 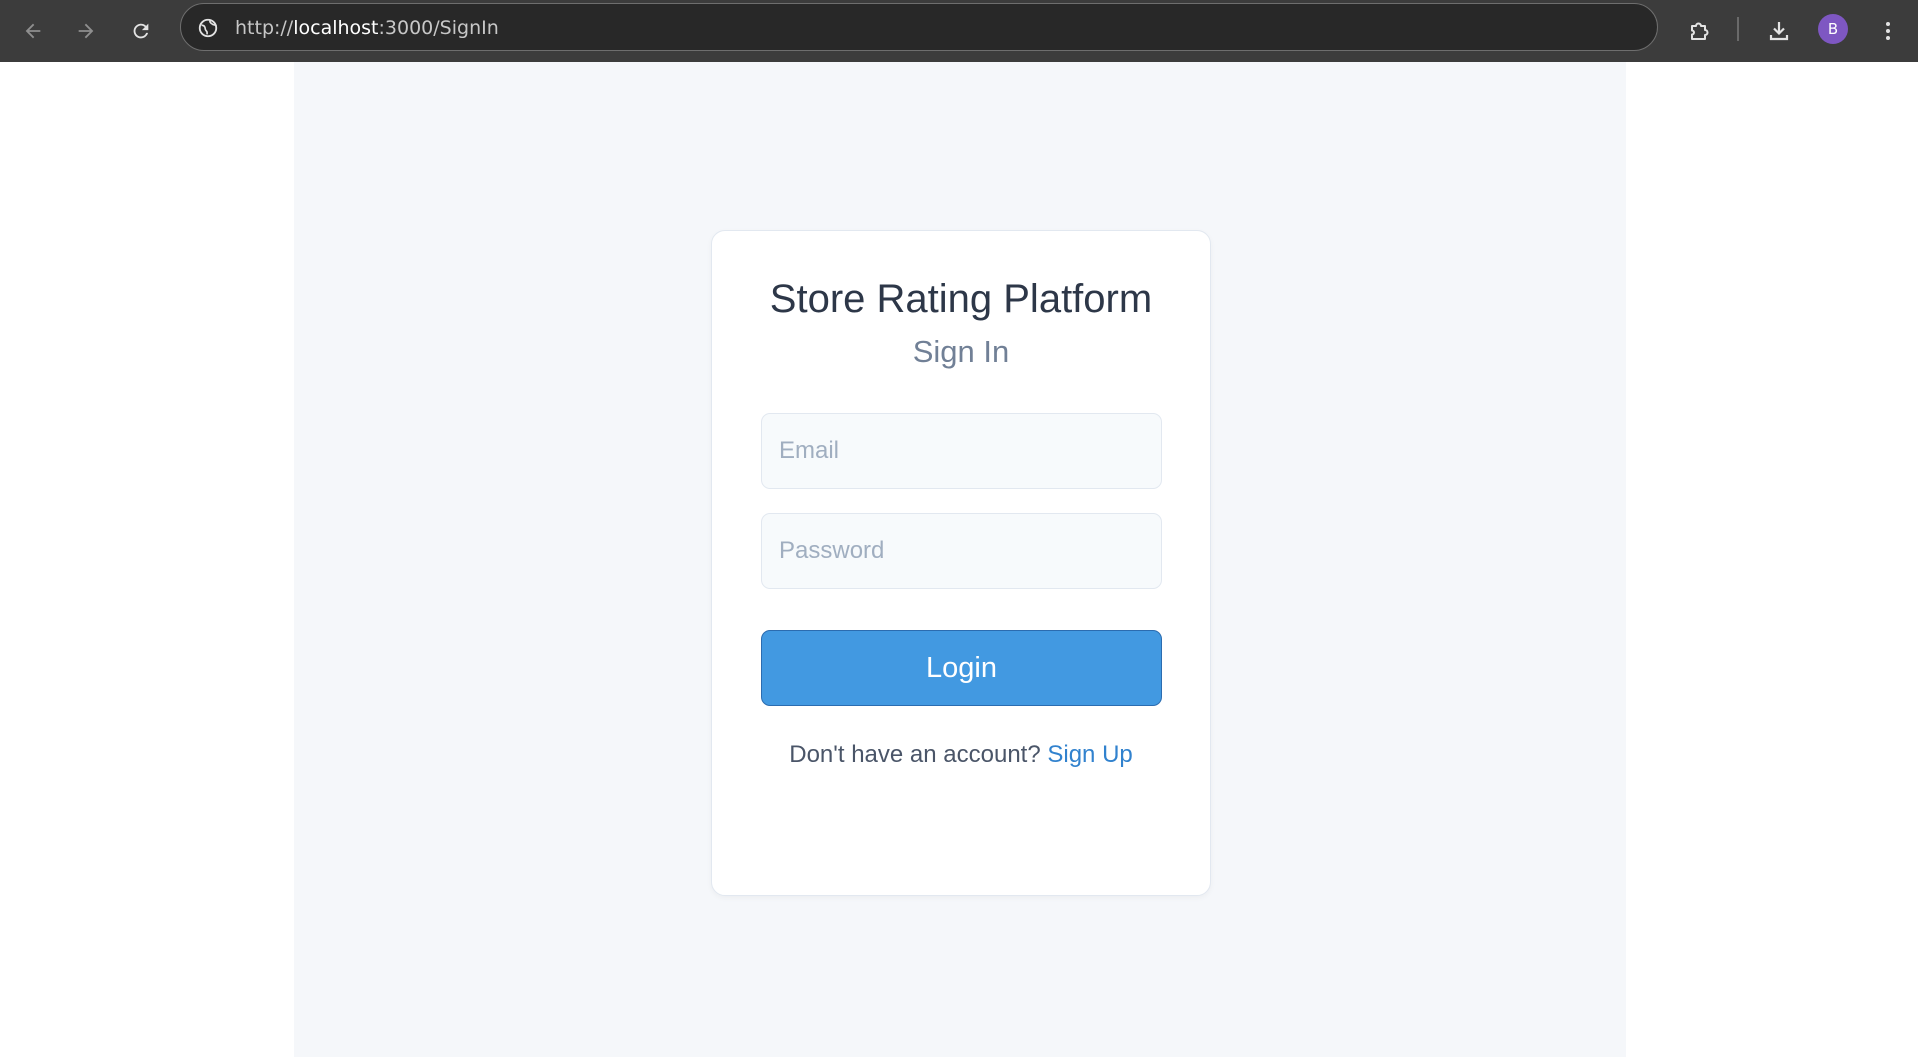 I want to click on login-button: Login, so click(x=961, y=668).